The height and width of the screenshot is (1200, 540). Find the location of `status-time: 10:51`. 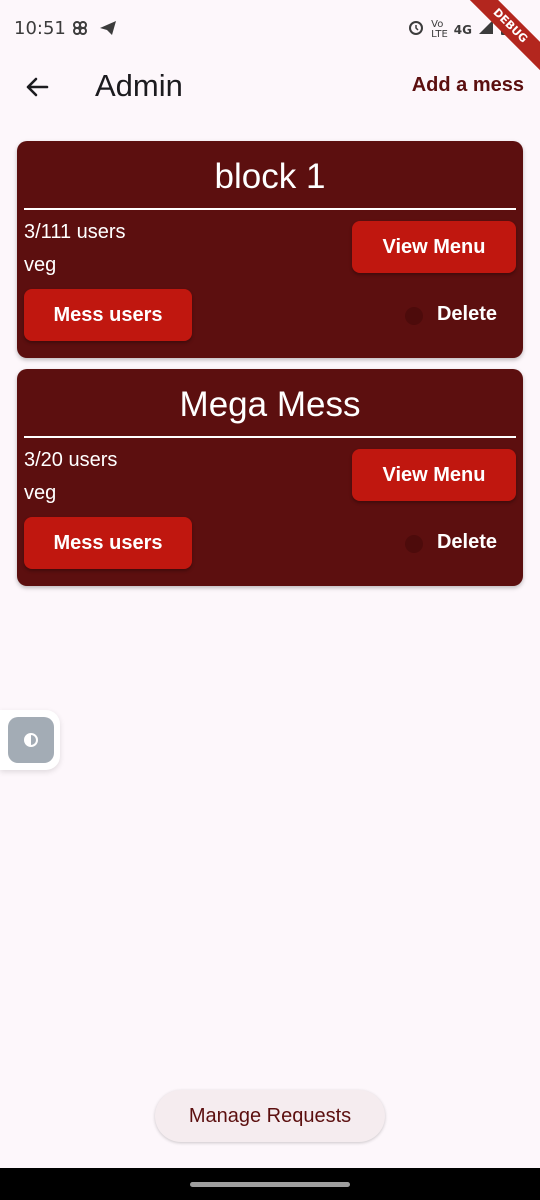

status-time: 10:51 is located at coordinates (40, 28).